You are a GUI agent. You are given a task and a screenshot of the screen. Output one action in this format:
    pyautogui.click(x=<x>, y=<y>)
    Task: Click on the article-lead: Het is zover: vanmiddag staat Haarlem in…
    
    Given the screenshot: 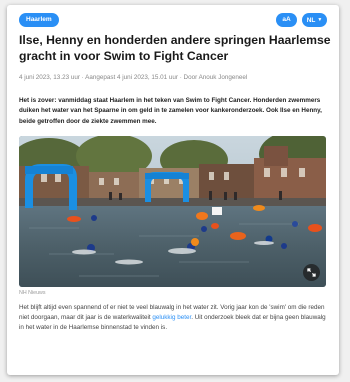 What is the action you would take?
    pyautogui.click(x=170, y=111)
    